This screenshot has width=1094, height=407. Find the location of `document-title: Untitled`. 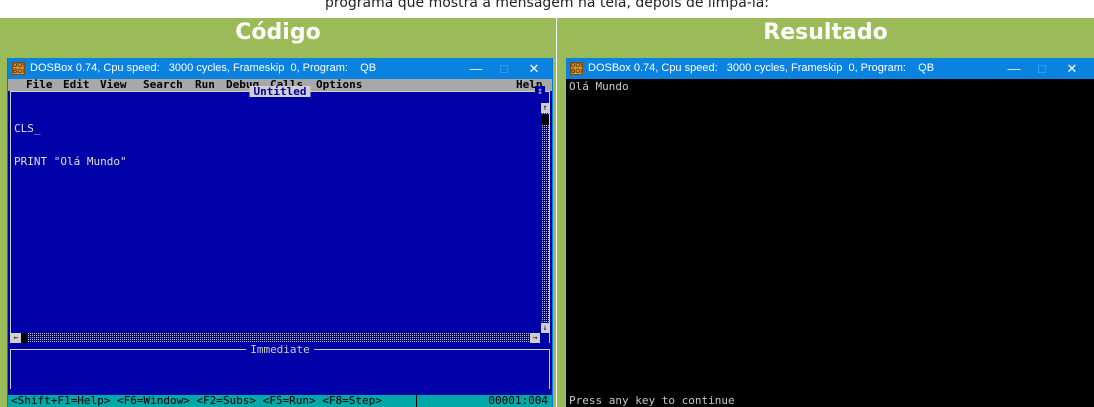

document-title: Untitled is located at coordinates (280, 91).